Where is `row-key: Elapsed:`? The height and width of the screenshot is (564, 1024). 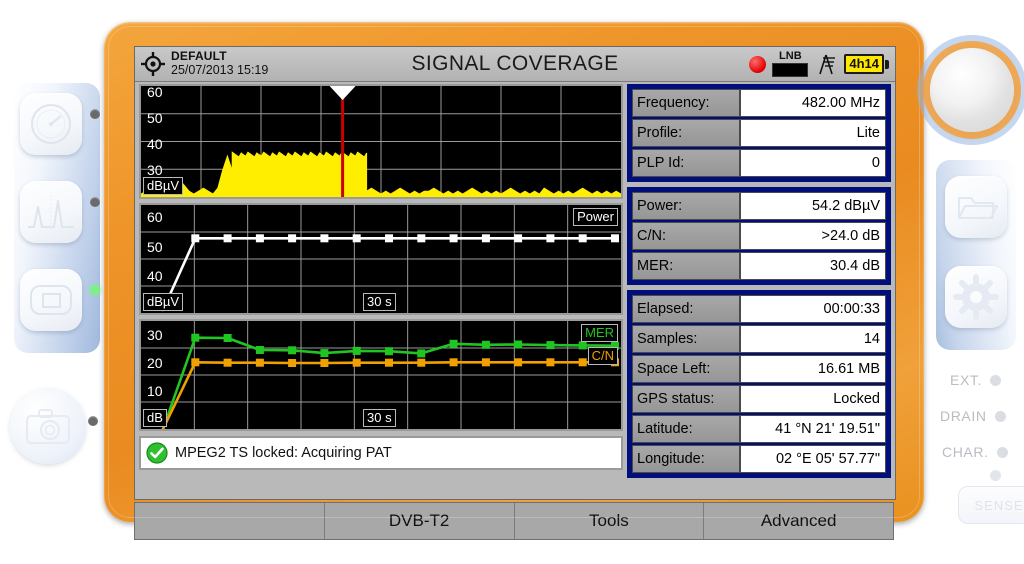 row-key: Elapsed: is located at coordinates (686, 309).